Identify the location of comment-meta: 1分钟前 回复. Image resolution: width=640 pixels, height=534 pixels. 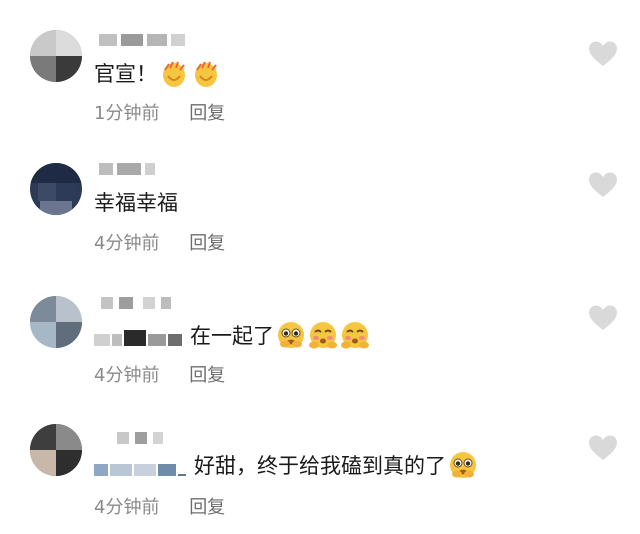
(159, 112).